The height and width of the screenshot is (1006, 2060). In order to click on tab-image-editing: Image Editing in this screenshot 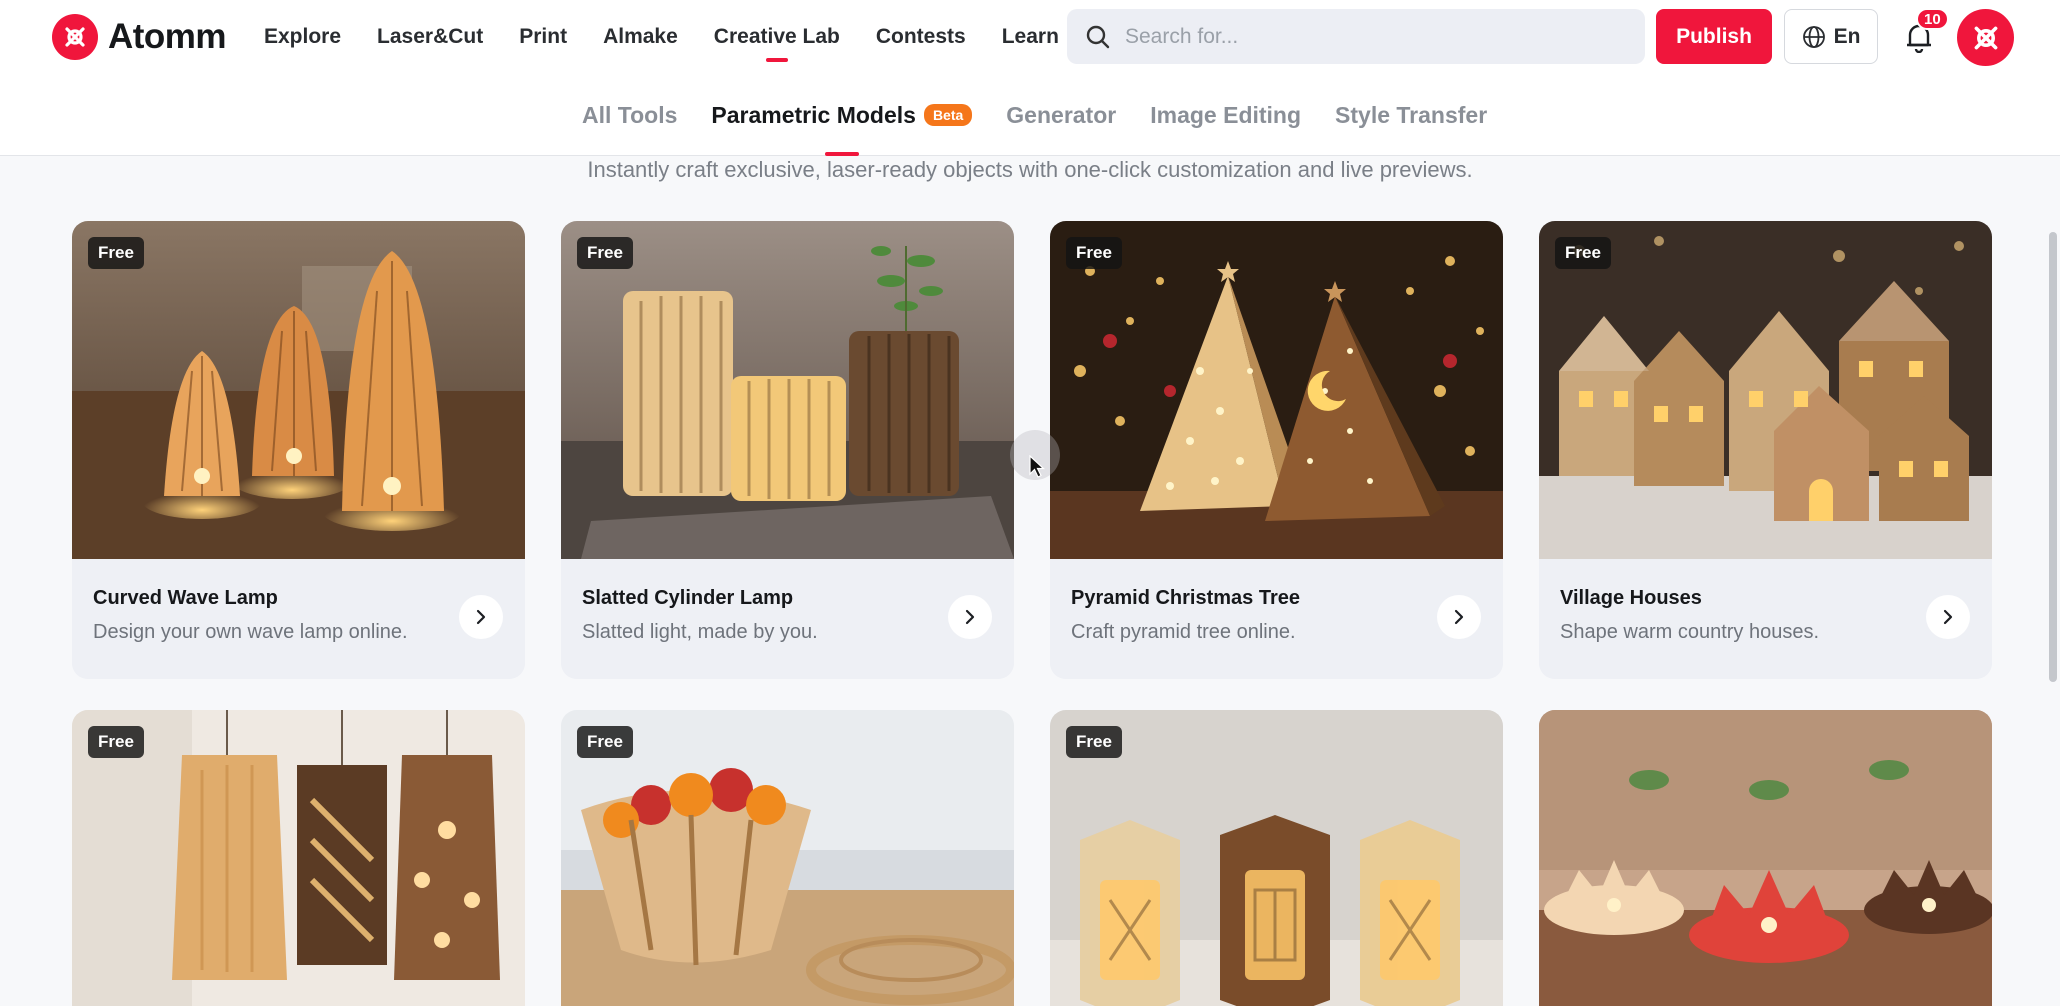, I will do `click(1225, 115)`.